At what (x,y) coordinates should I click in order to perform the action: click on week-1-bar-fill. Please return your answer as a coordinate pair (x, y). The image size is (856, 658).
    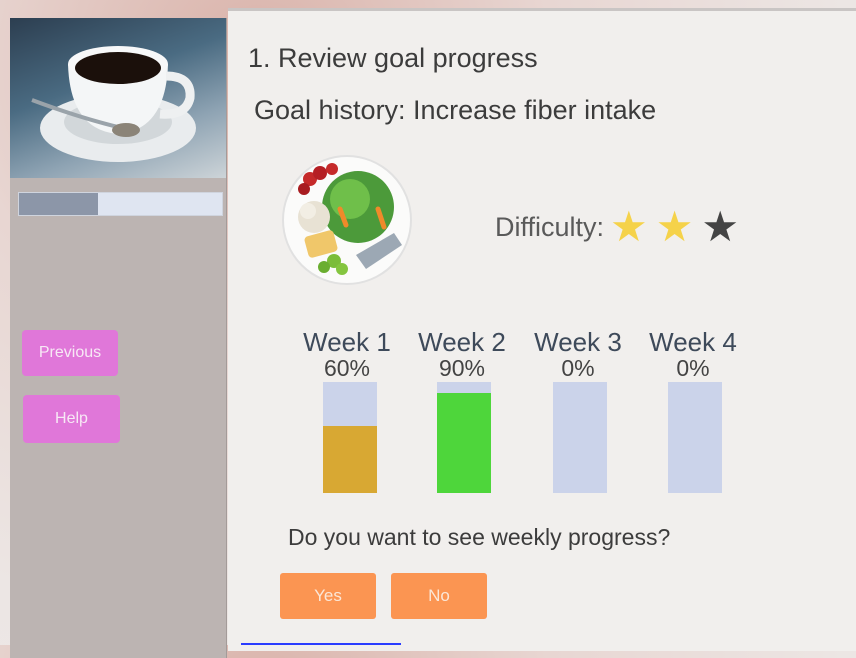
    Looking at the image, I should click on (350, 459).